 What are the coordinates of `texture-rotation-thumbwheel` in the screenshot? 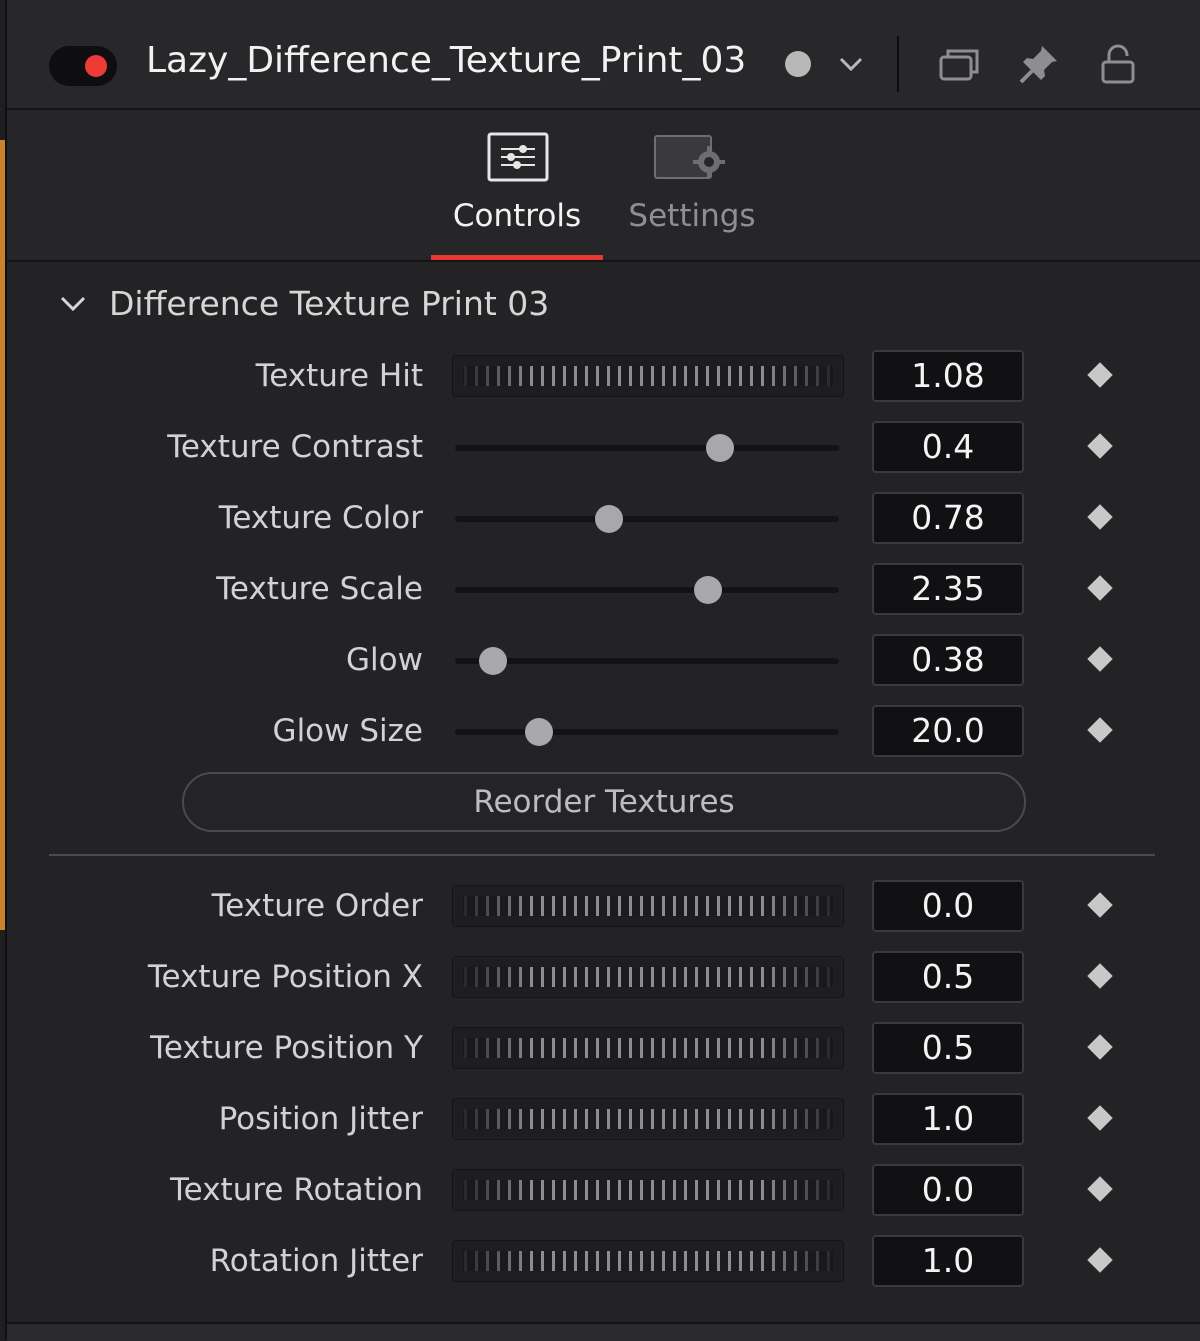 It's located at (648, 1190).